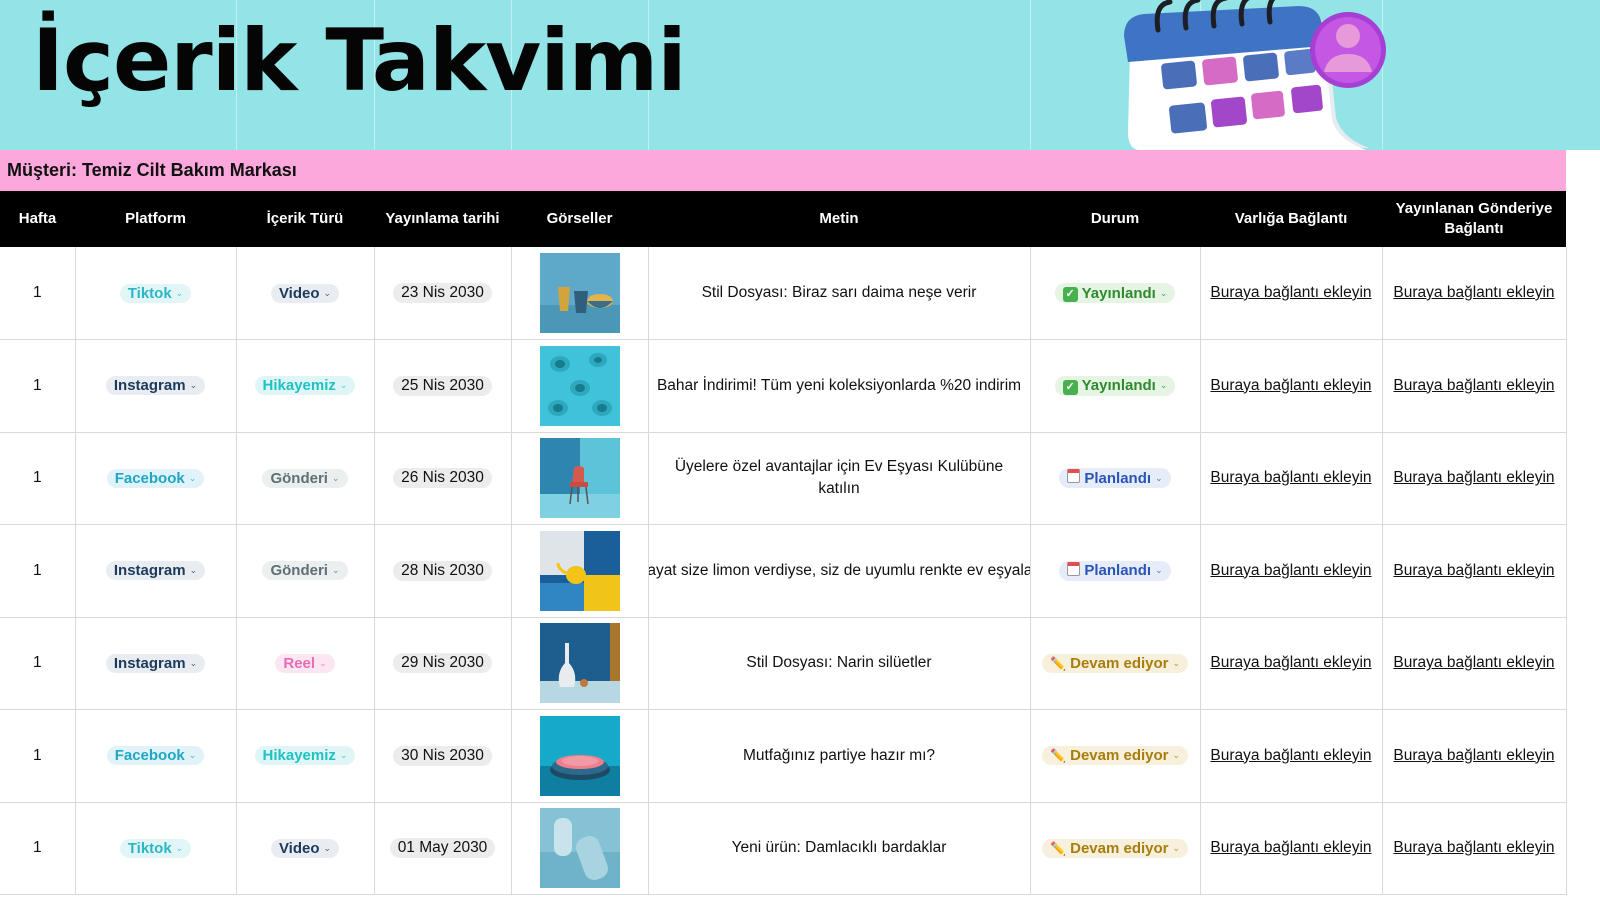 The height and width of the screenshot is (900, 1600). I want to click on cell-content-type: Reel ⌄, so click(305, 663).